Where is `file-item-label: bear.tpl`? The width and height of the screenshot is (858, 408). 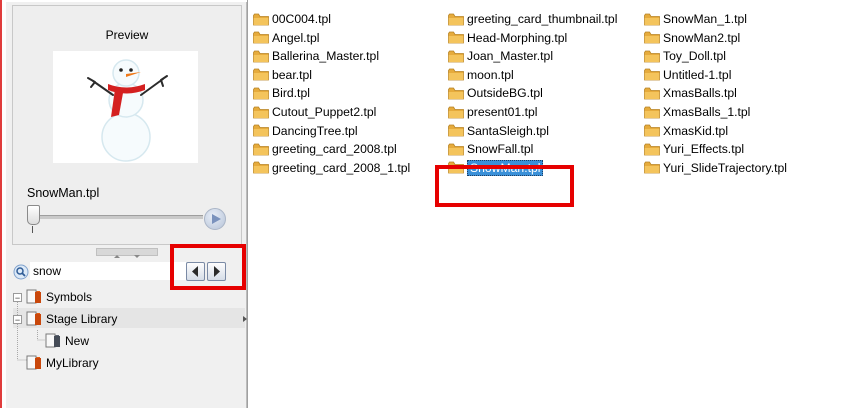 file-item-label: bear.tpl is located at coordinates (292, 74).